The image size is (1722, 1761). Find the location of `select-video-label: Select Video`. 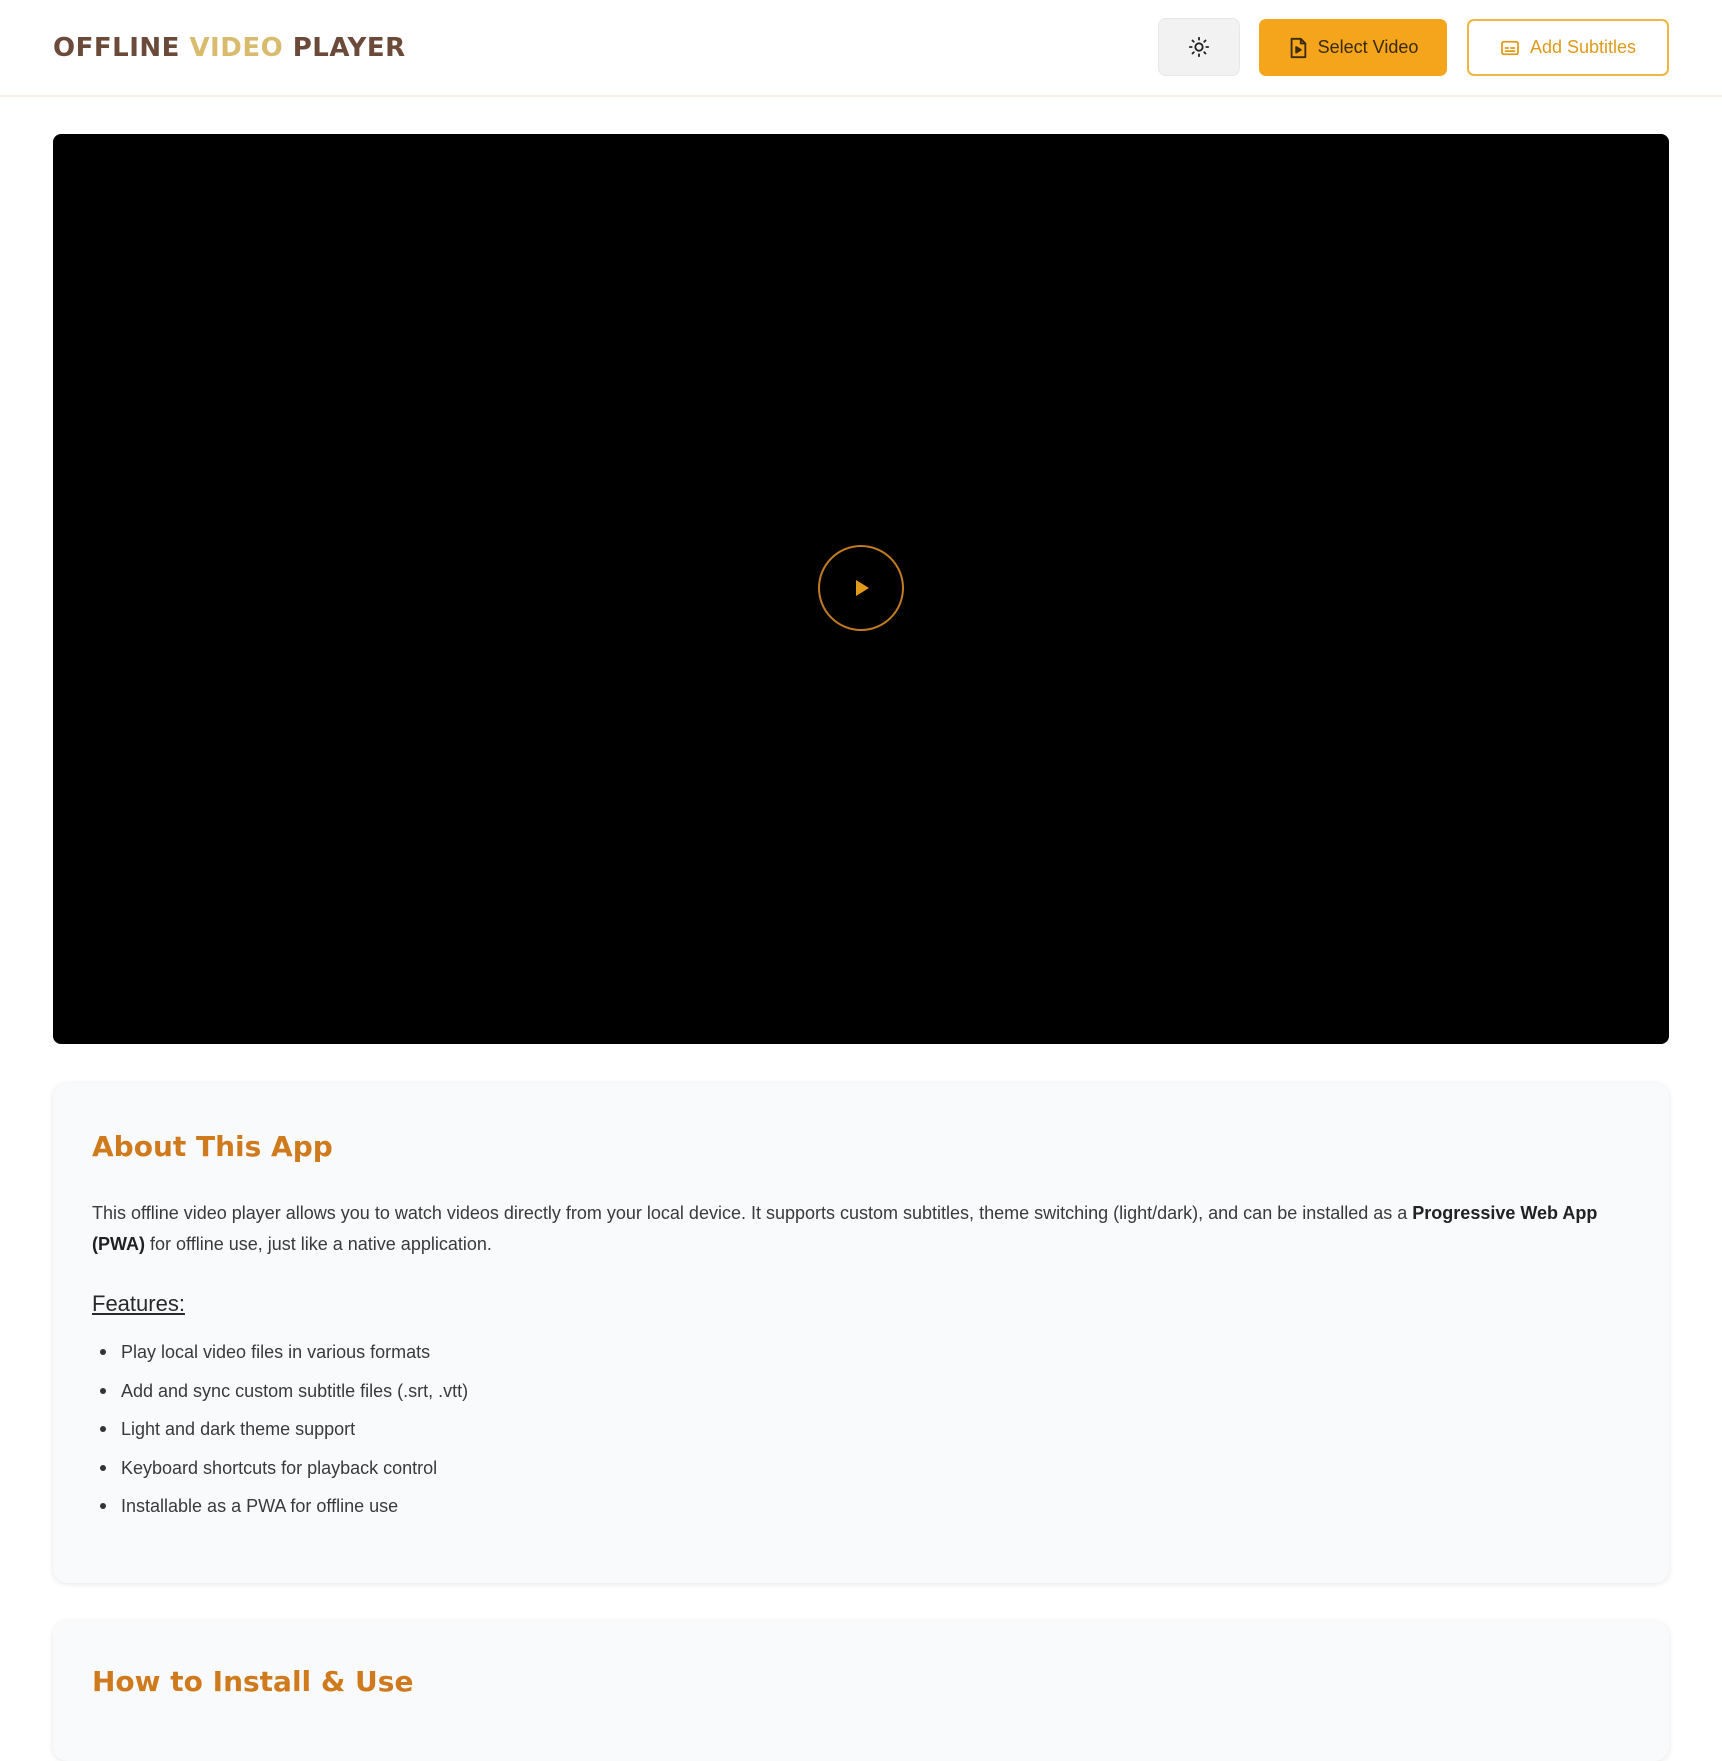

select-video-label: Select Video is located at coordinates (1368, 47).